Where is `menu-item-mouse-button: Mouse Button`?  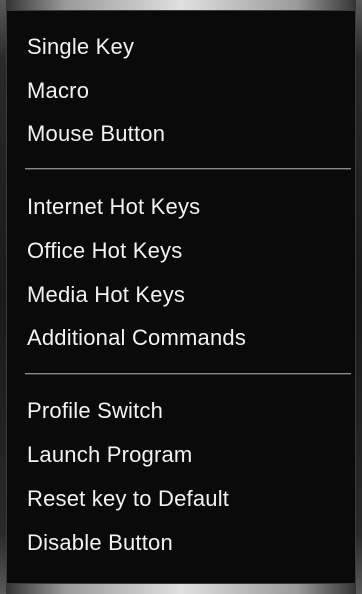 menu-item-mouse-button: Mouse Button is located at coordinates (182, 134).